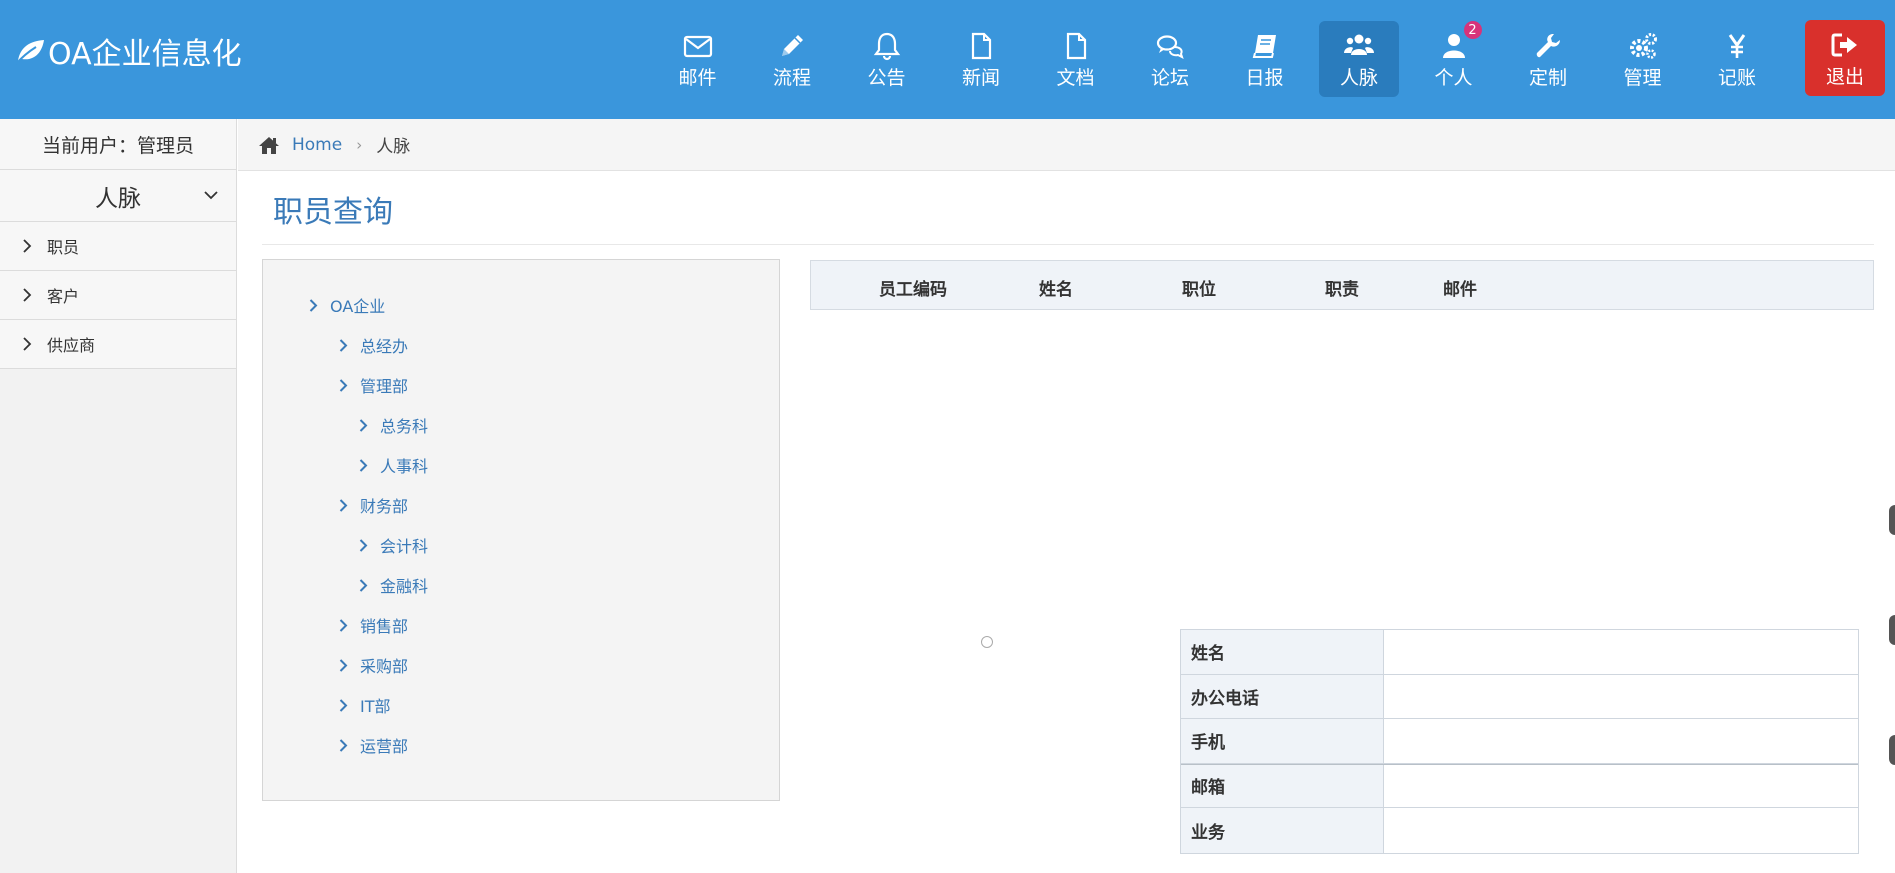 Image resolution: width=1895 pixels, height=873 pixels. What do you see at coordinates (269, 145) in the screenshot?
I see `home-icon` at bounding box center [269, 145].